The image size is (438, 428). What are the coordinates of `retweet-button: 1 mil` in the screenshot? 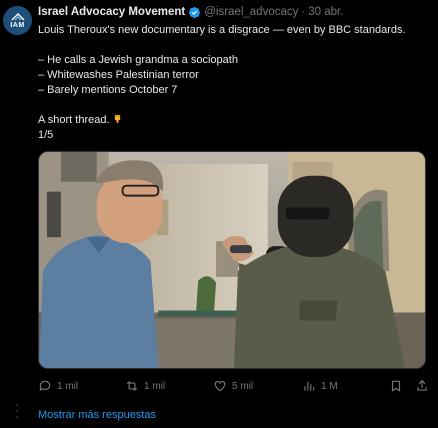 It's located at (145, 386).